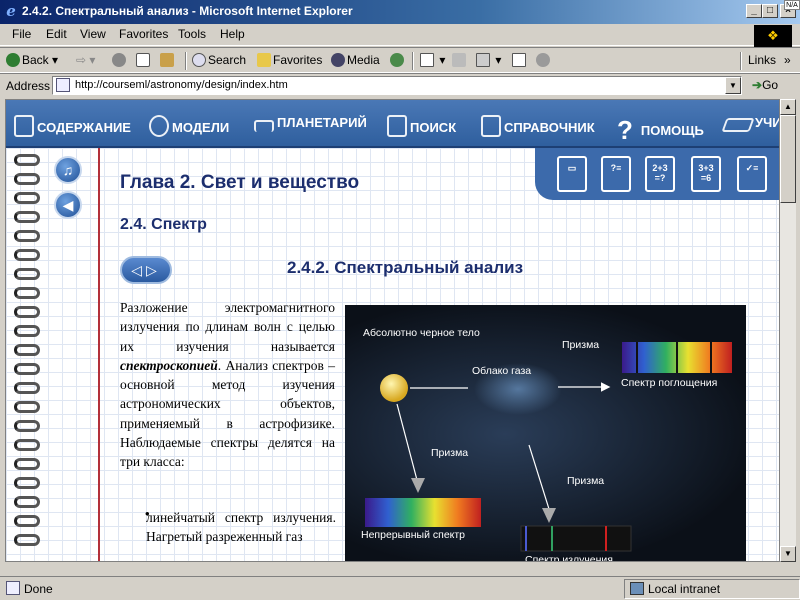  What do you see at coordinates (32, 60) in the screenshot?
I see `back-button: Back ▾` at bounding box center [32, 60].